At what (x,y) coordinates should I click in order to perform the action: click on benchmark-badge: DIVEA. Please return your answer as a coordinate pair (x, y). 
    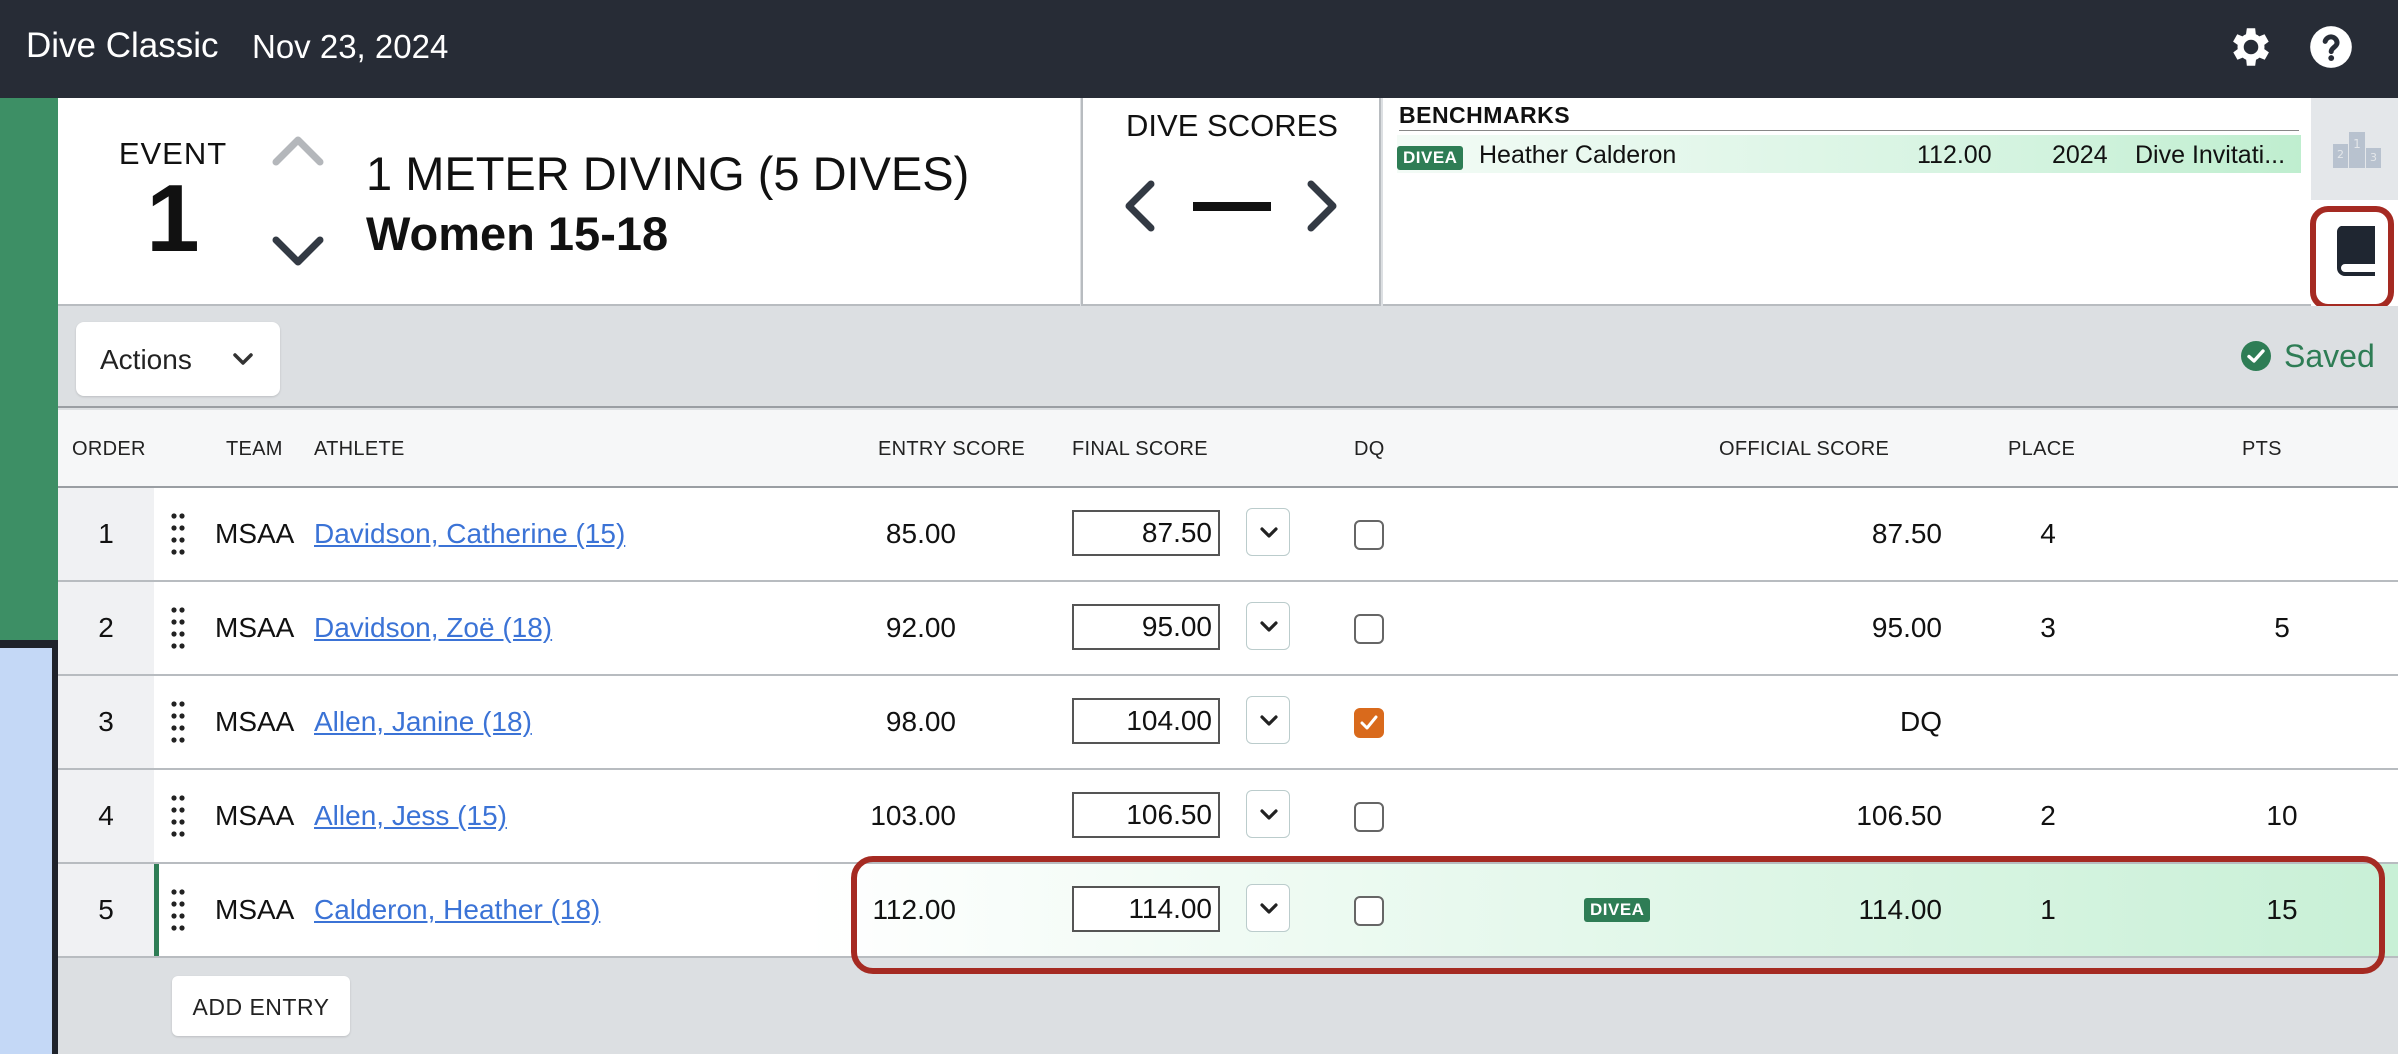
    Looking at the image, I should click on (1430, 158).